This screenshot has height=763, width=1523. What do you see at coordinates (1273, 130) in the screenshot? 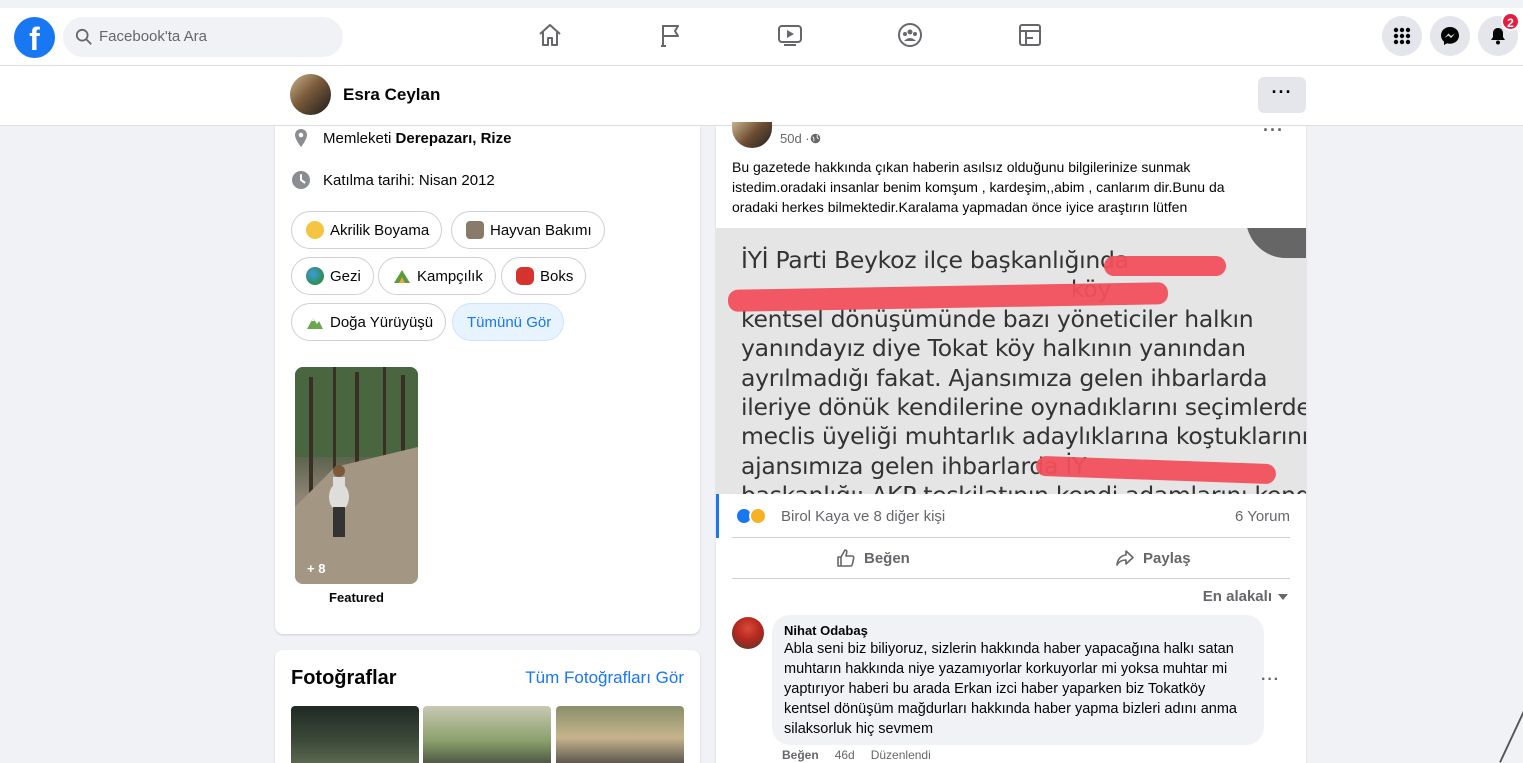
I see `post-options-button: ···` at bounding box center [1273, 130].